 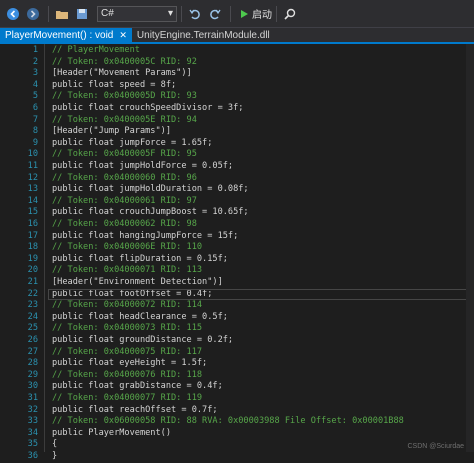 I want to click on code-comment: // Token: 0x04000073 RID: 115, so click(x=127, y=328).